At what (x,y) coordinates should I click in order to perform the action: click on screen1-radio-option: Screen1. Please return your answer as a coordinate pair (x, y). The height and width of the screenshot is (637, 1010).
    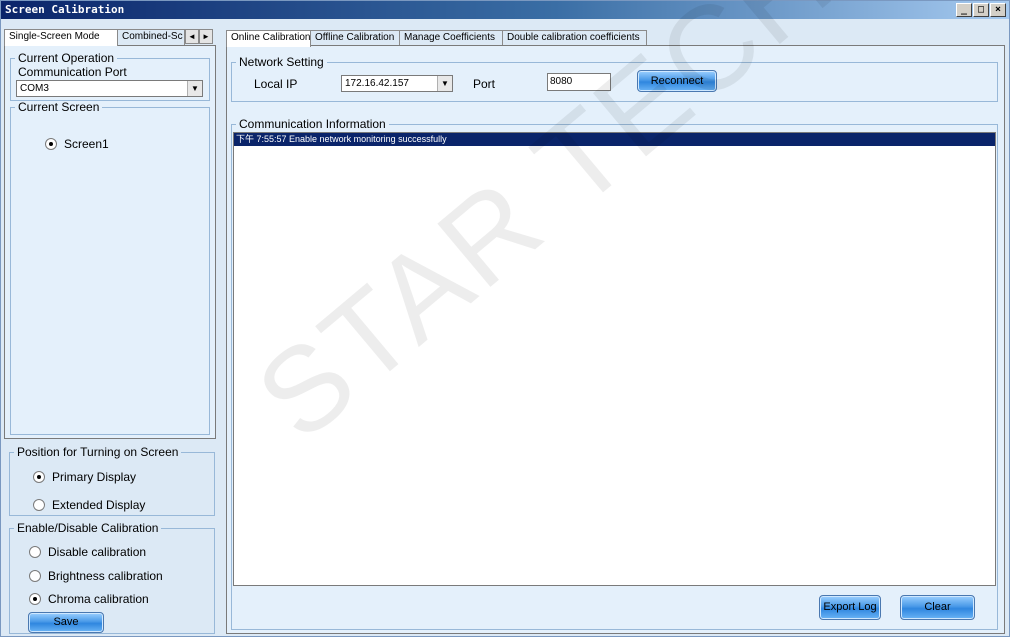
    Looking at the image, I should click on (77, 144).